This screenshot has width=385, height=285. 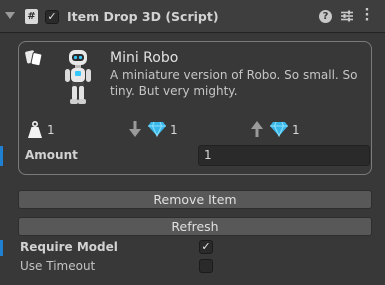 I want to click on preset-icon, so click(x=347, y=16).